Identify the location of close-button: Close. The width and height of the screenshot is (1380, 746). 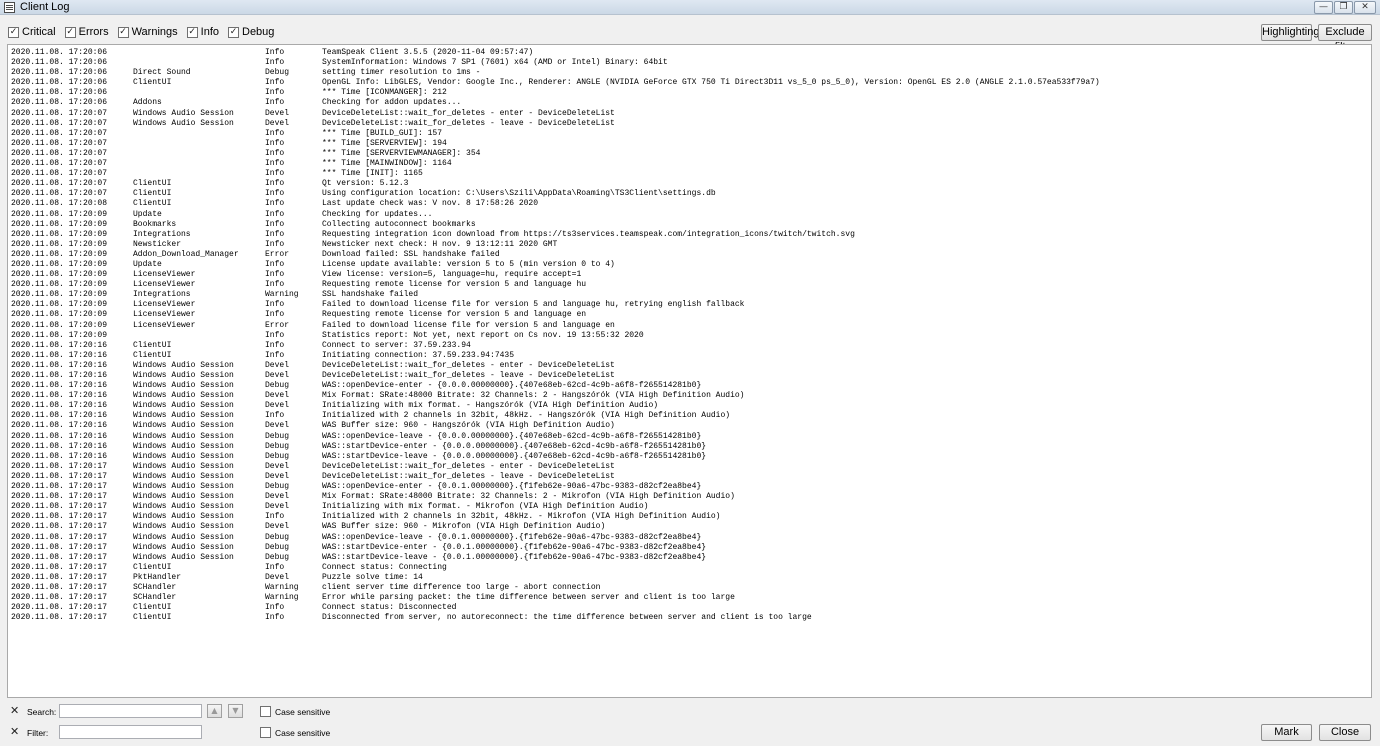
(1345, 732).